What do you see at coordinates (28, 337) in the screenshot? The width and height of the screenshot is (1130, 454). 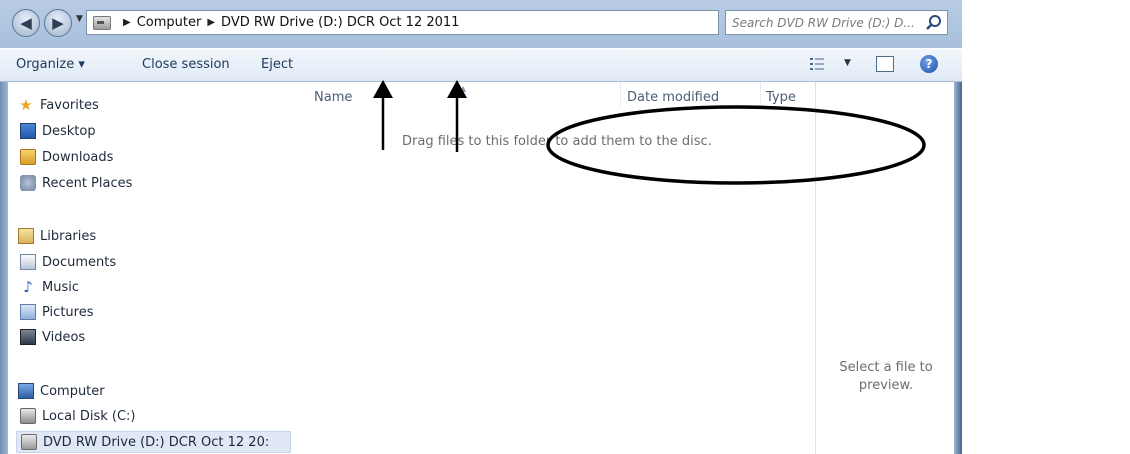 I see `videos-icon` at bounding box center [28, 337].